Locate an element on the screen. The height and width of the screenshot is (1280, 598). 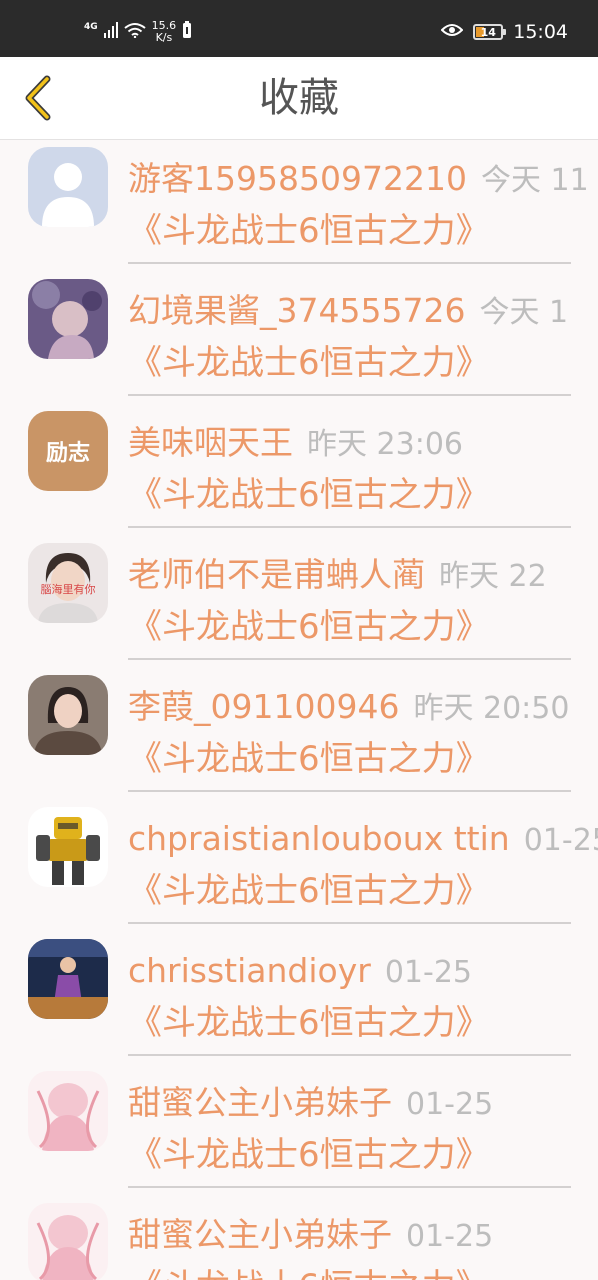
battery-saver-icon is located at coordinates (187, 32).